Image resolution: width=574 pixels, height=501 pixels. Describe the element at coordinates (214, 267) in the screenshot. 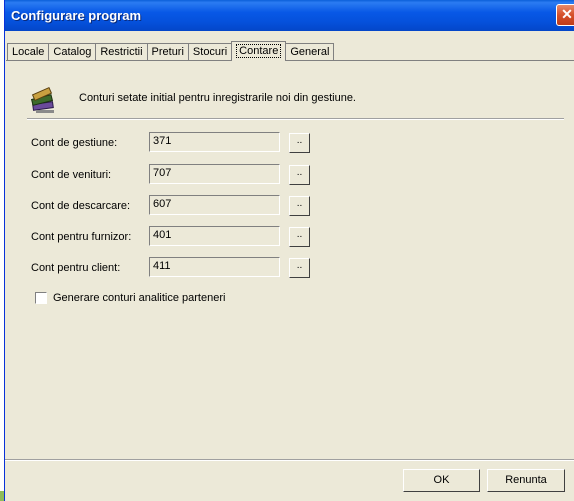

I see `cont-client-input: 411` at that location.